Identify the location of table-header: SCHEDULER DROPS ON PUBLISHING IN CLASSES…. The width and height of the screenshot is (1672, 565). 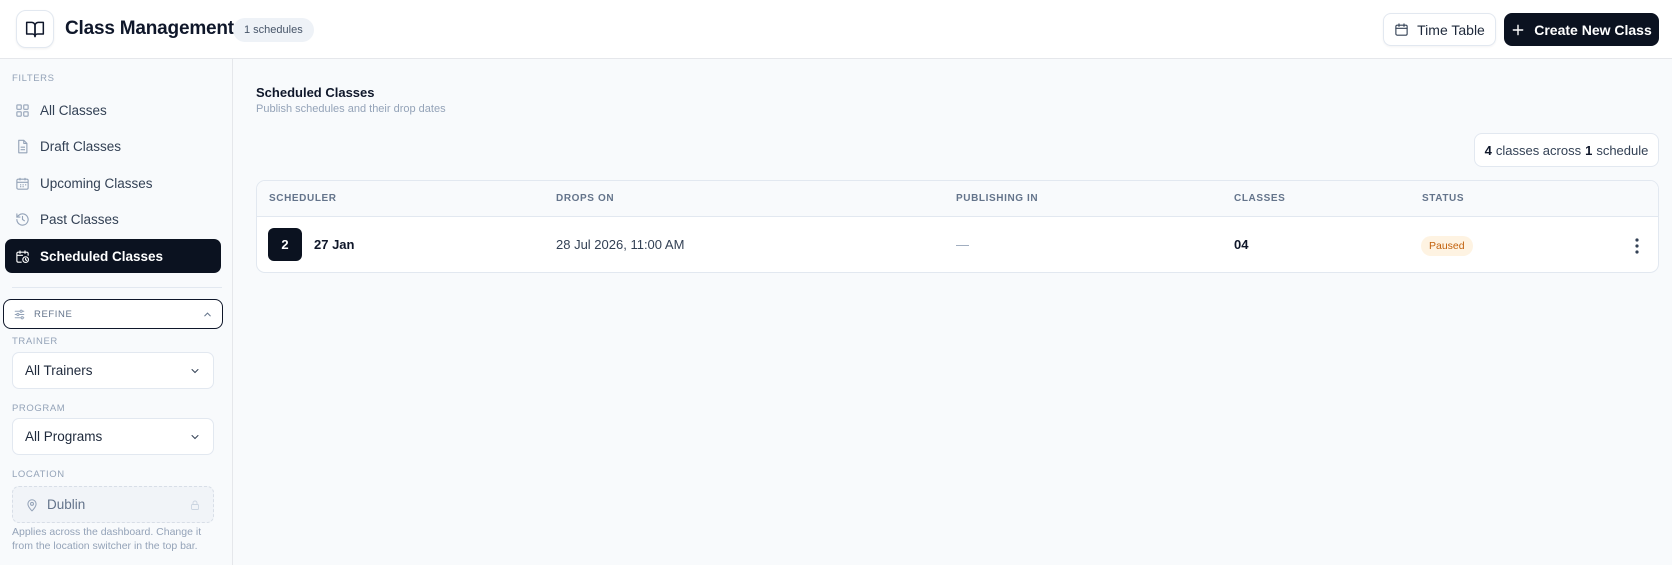
(957, 199).